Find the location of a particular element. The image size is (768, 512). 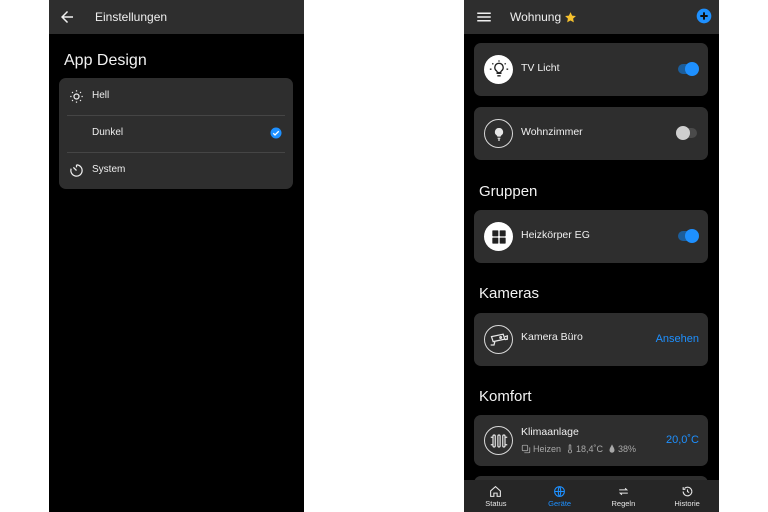

add-circle-icon is located at coordinates (704, 16).